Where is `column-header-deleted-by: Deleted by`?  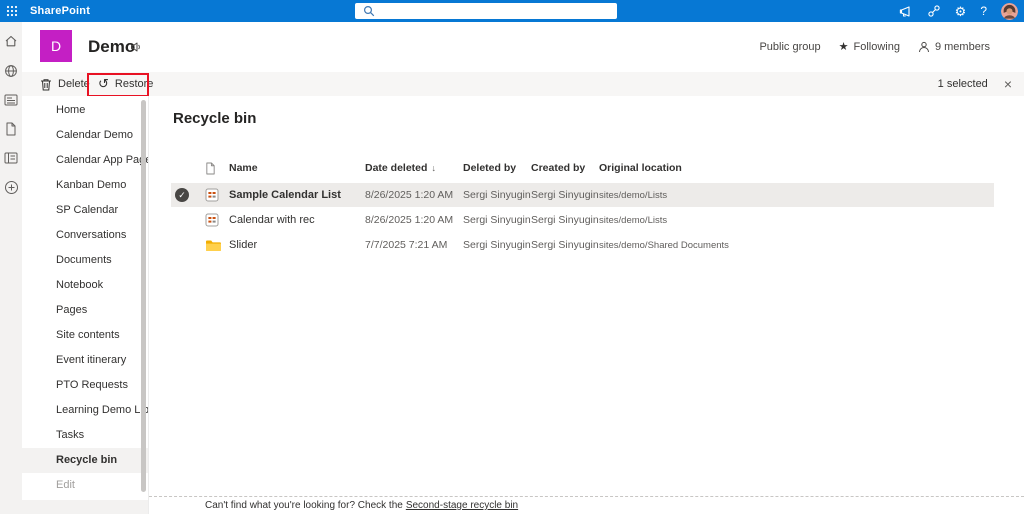
column-header-deleted-by: Deleted by is located at coordinates (489, 168).